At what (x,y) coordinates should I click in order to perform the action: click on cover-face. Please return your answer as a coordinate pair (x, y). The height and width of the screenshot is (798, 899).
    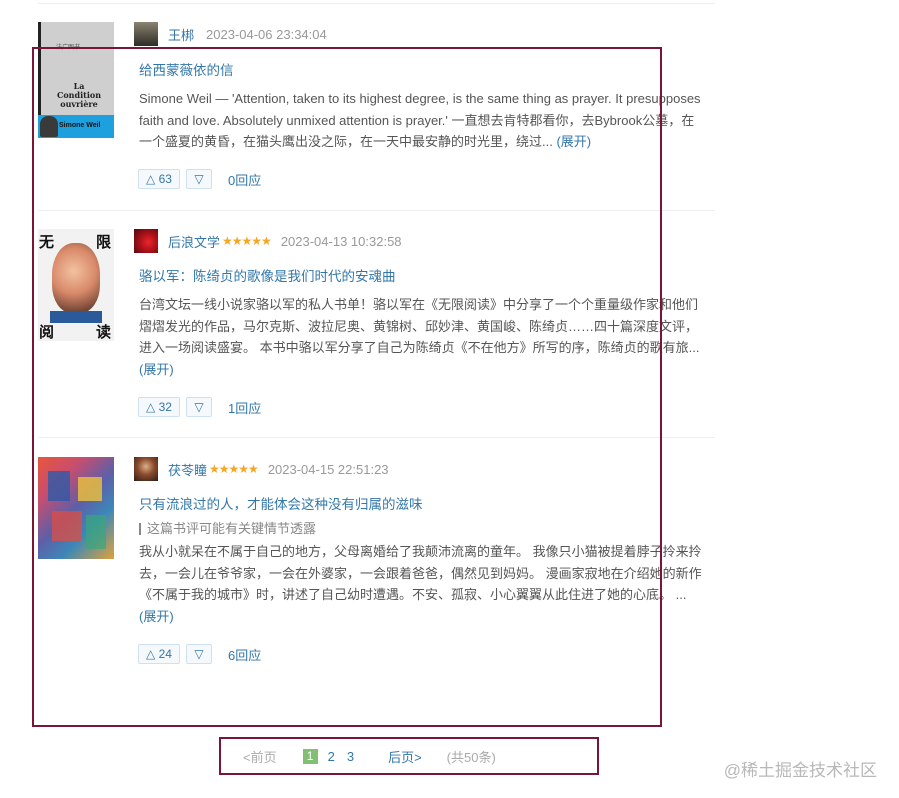
    Looking at the image, I should click on (76, 278).